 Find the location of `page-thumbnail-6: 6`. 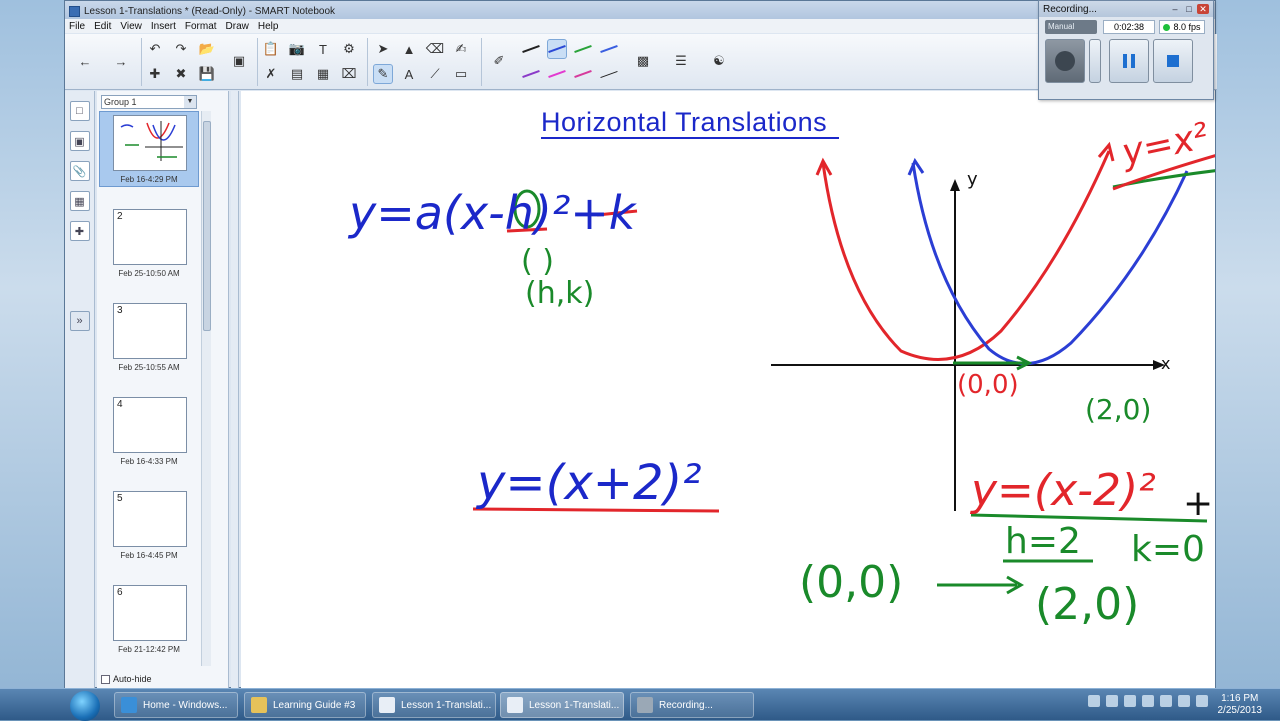

page-thumbnail-6: 6 is located at coordinates (150, 613).